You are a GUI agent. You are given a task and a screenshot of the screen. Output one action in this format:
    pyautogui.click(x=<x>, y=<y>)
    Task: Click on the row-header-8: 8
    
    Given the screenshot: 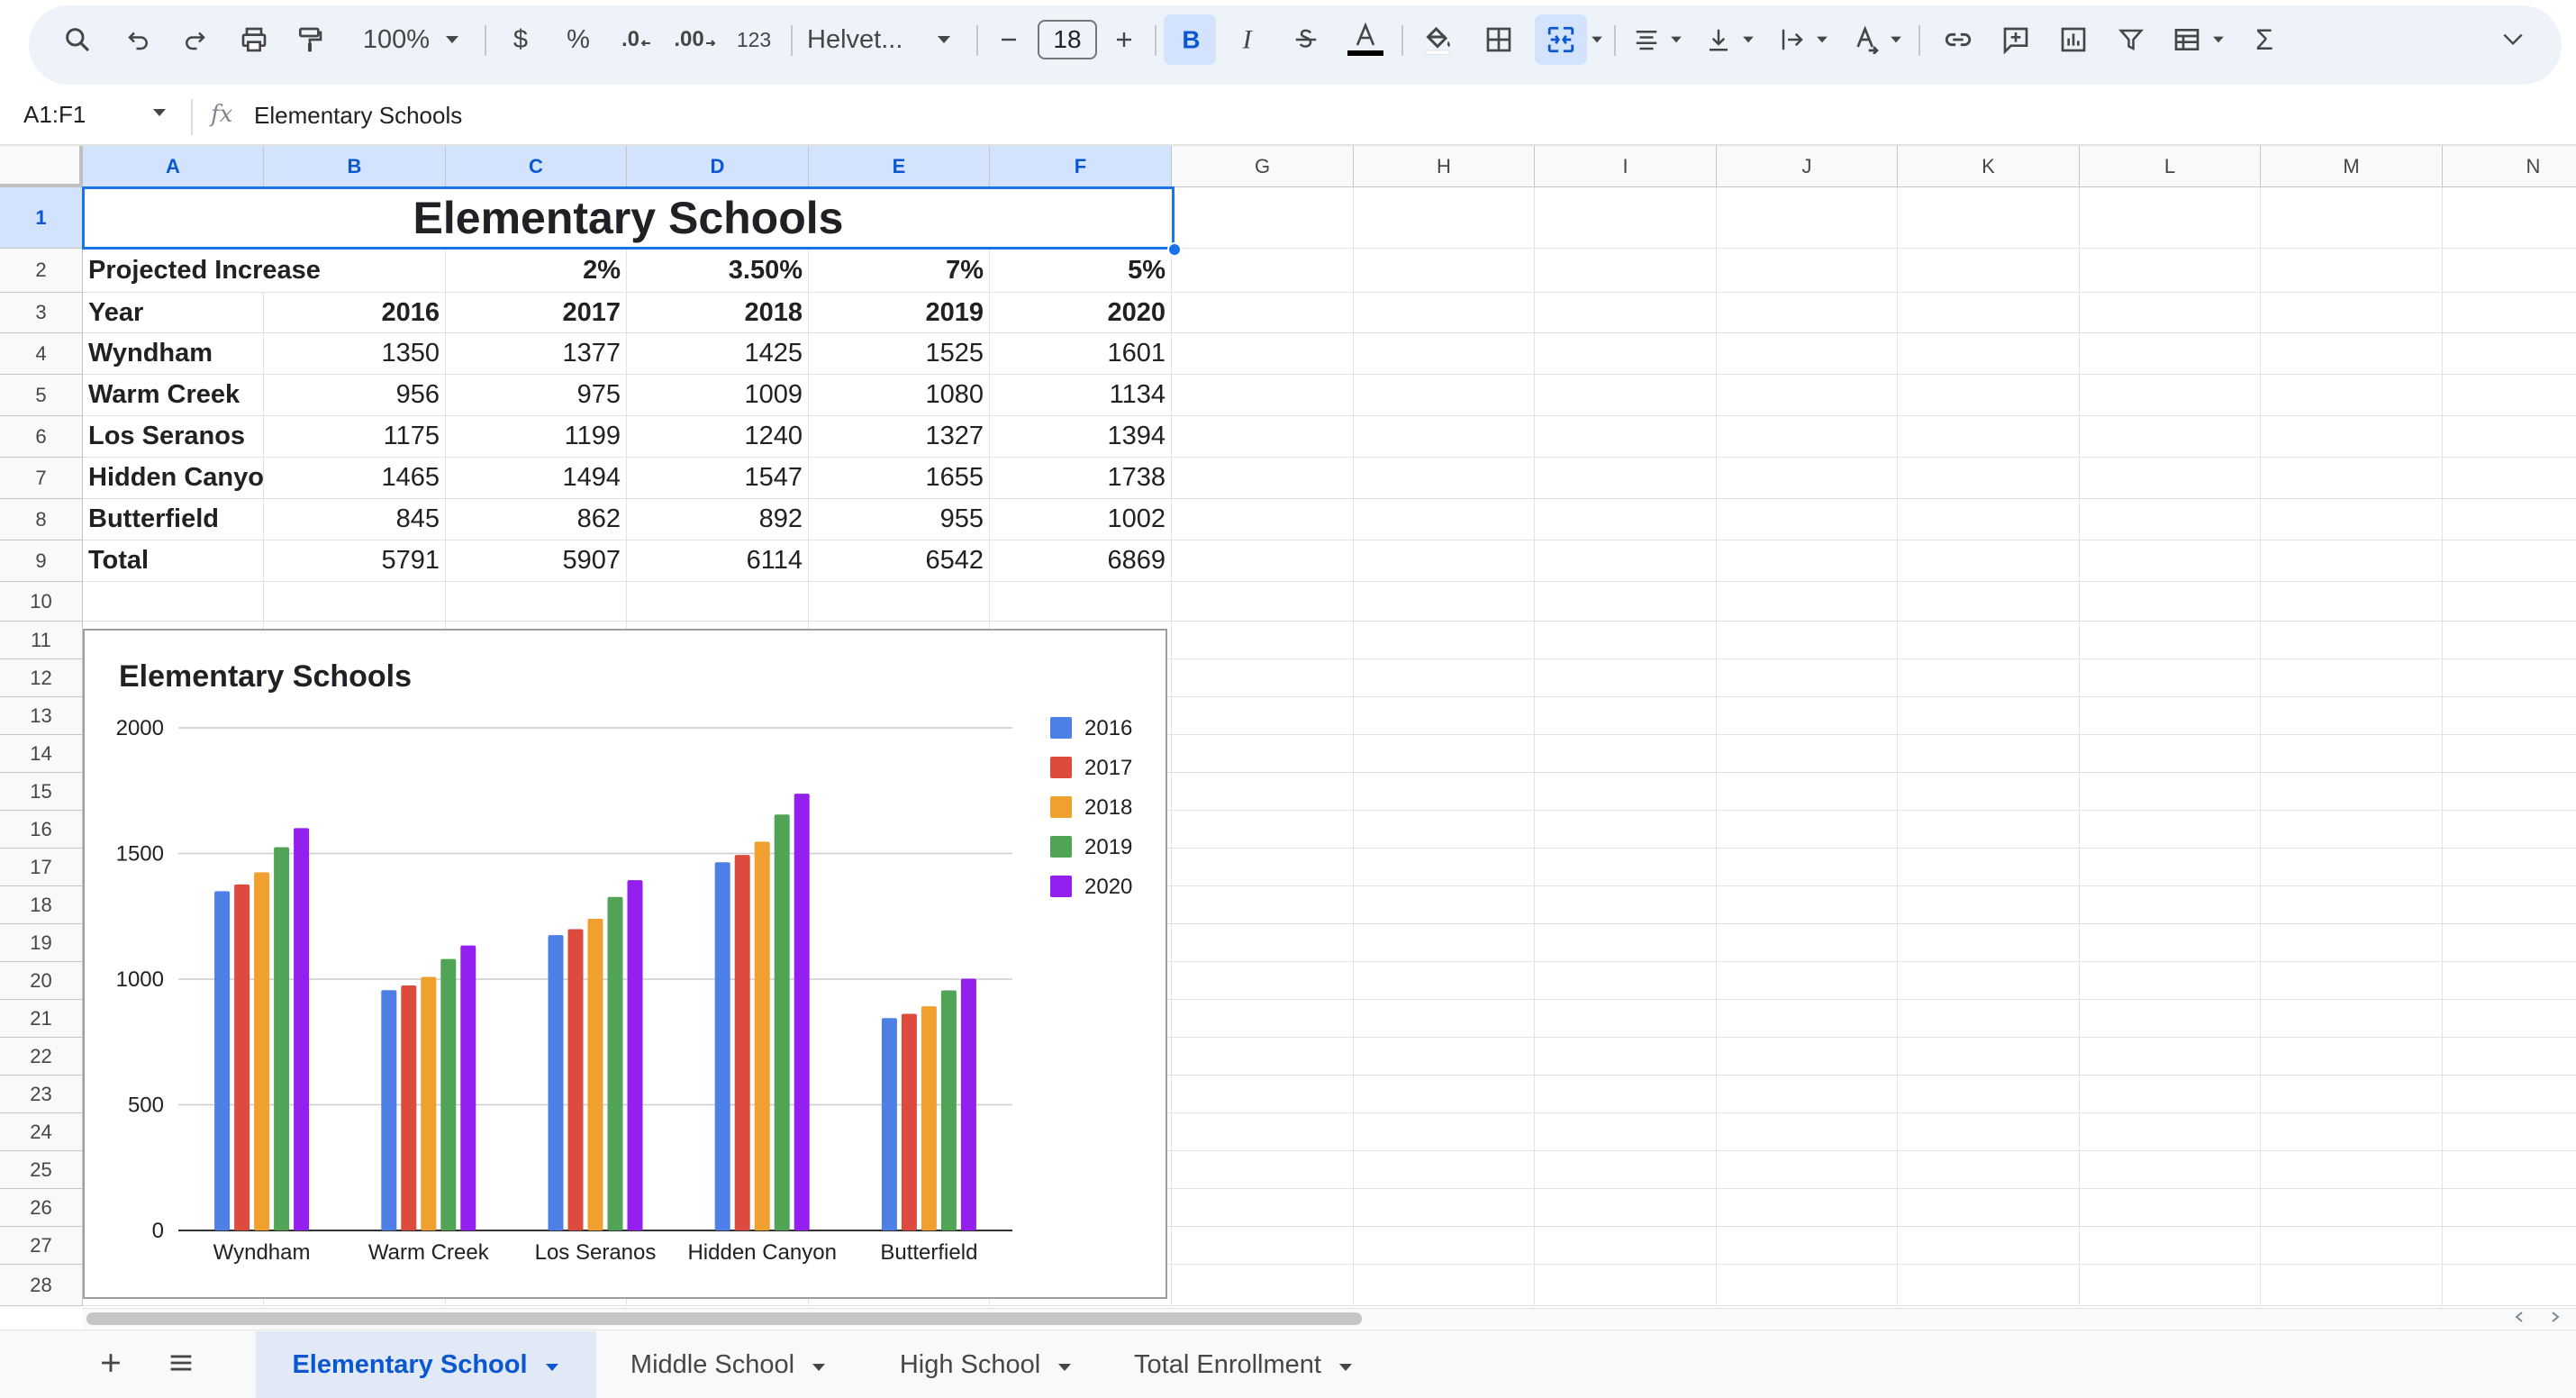 What is the action you would take?
    pyautogui.click(x=41, y=519)
    